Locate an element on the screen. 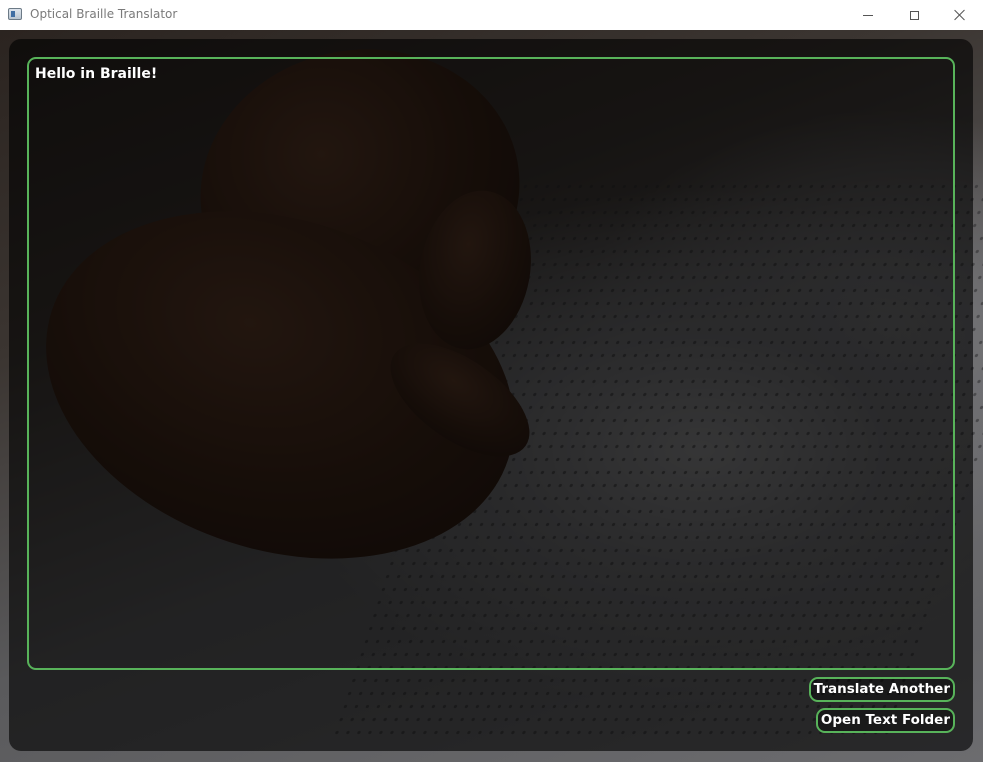  open-text-folder-button: Open Text Folder is located at coordinates (885, 720).